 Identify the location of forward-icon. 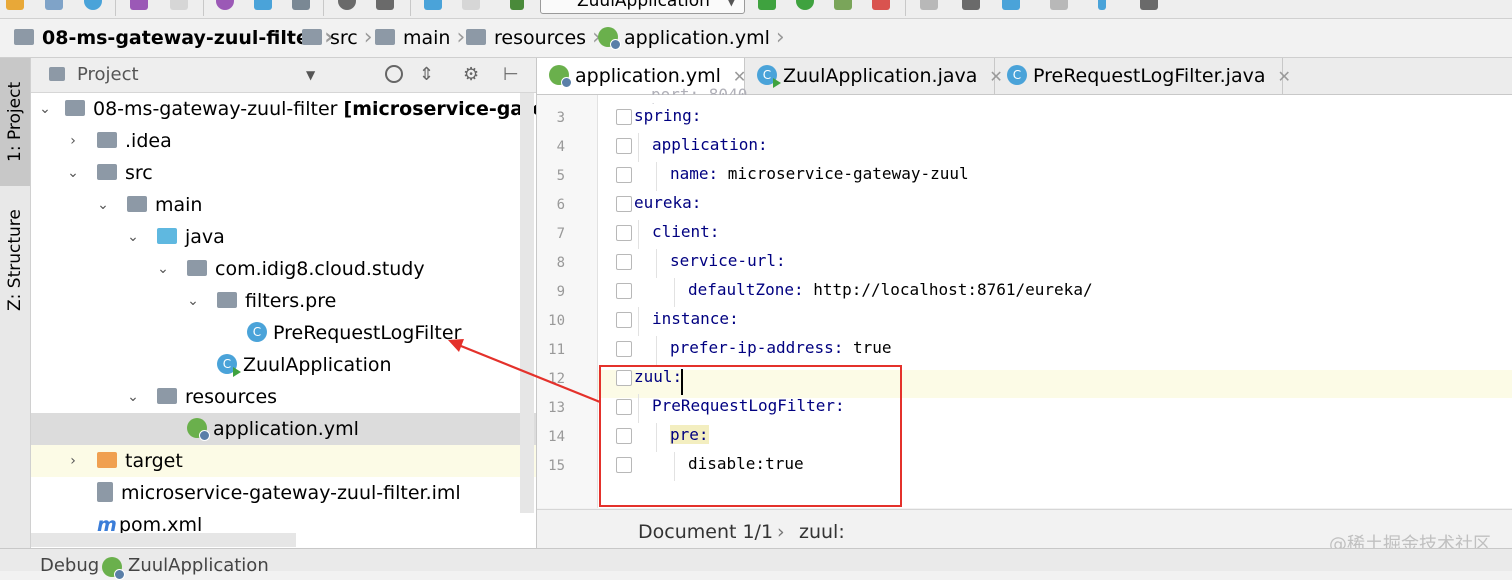
(471, 5).